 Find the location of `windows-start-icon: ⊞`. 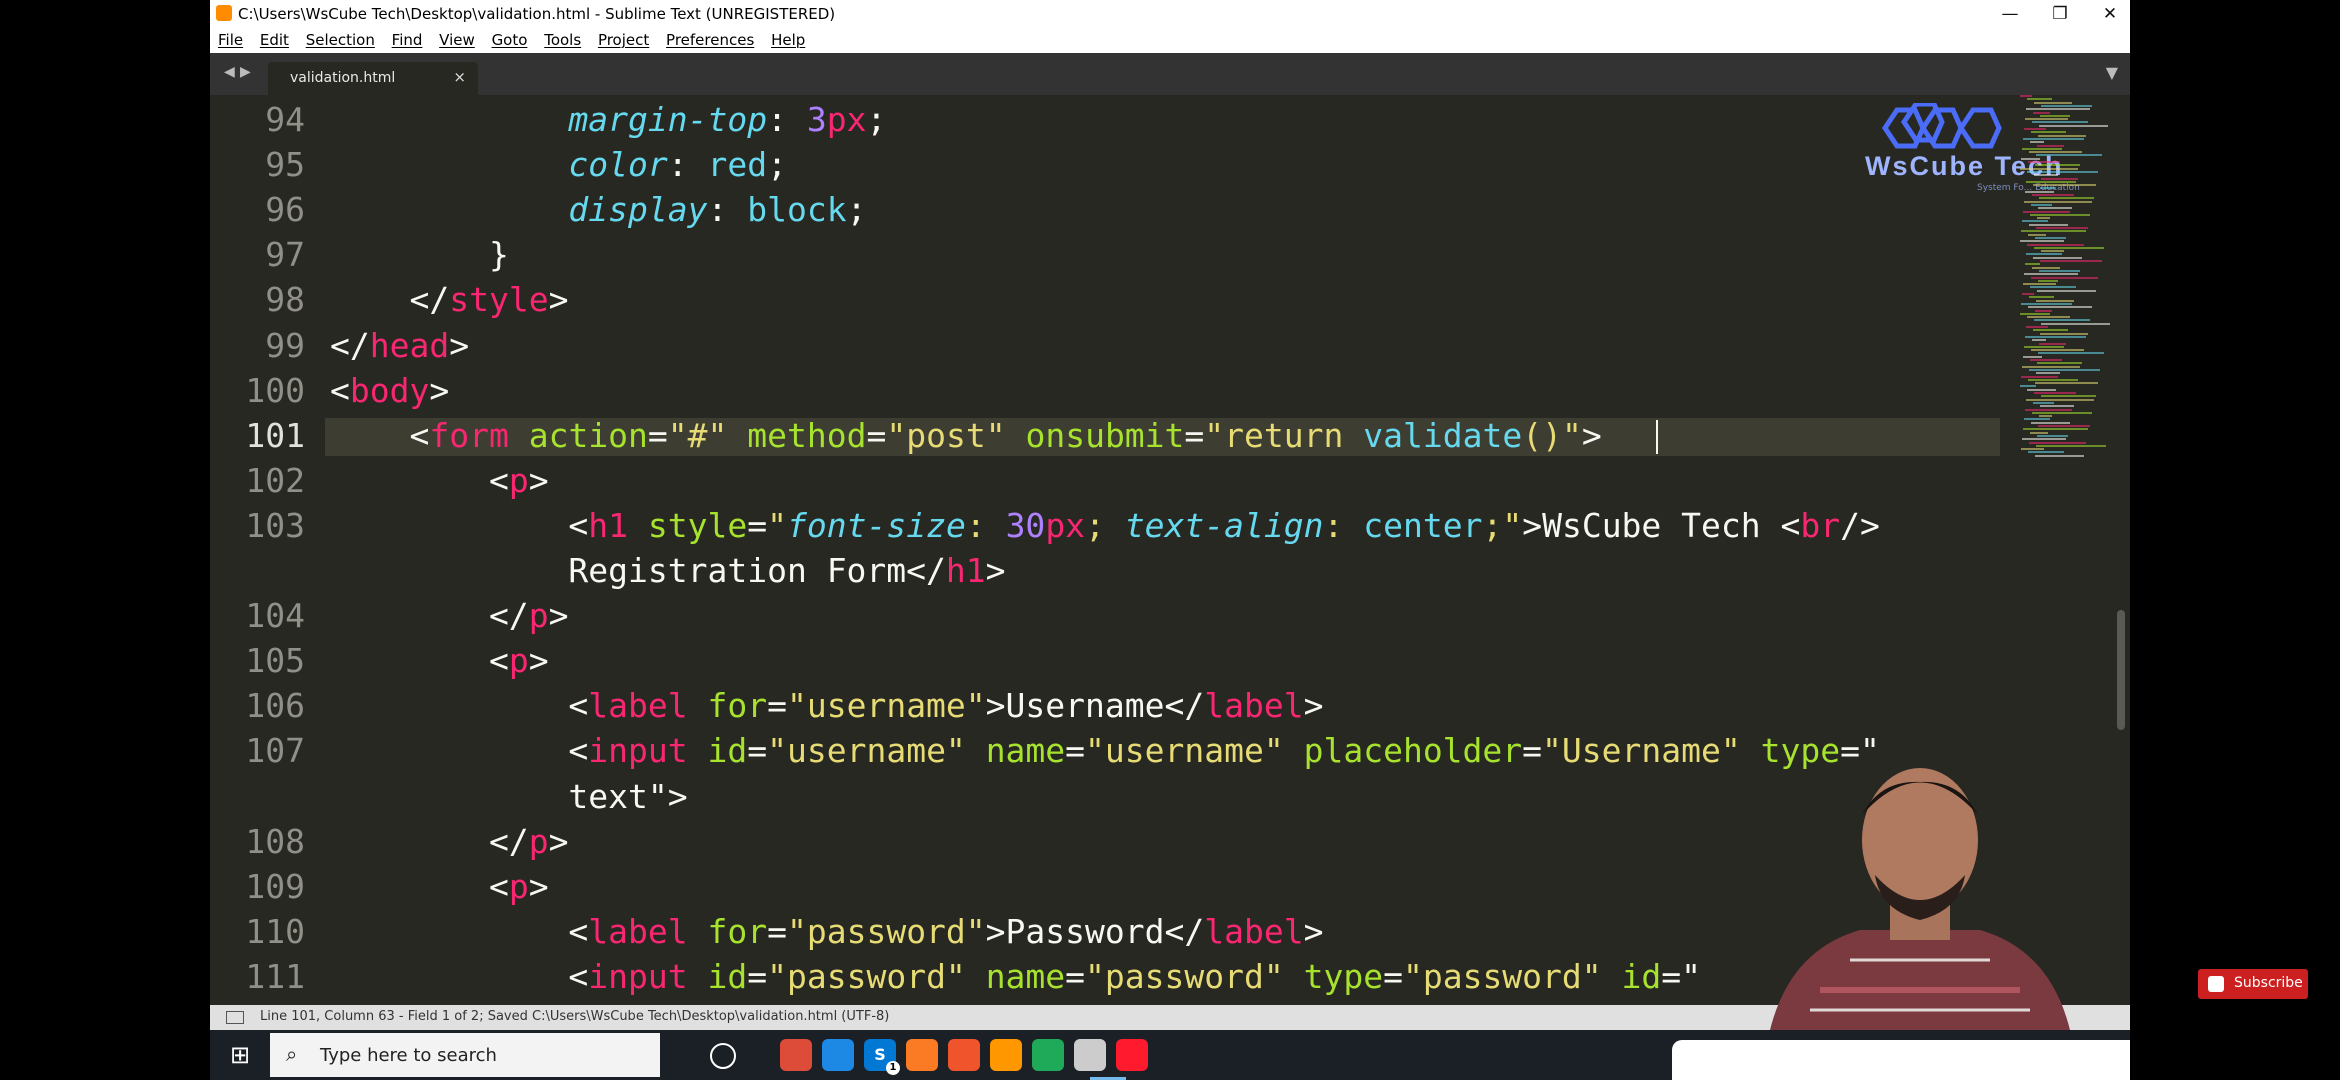

windows-start-icon: ⊞ is located at coordinates (240, 1055).